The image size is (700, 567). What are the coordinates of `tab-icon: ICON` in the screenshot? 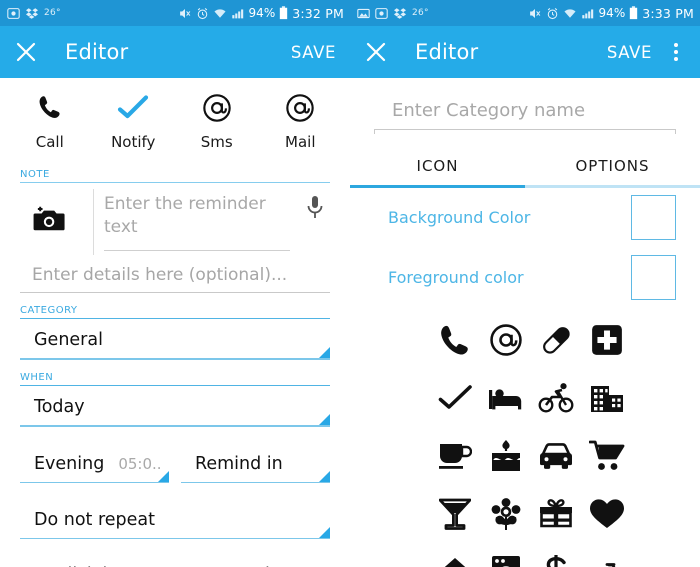 It's located at (437, 170).